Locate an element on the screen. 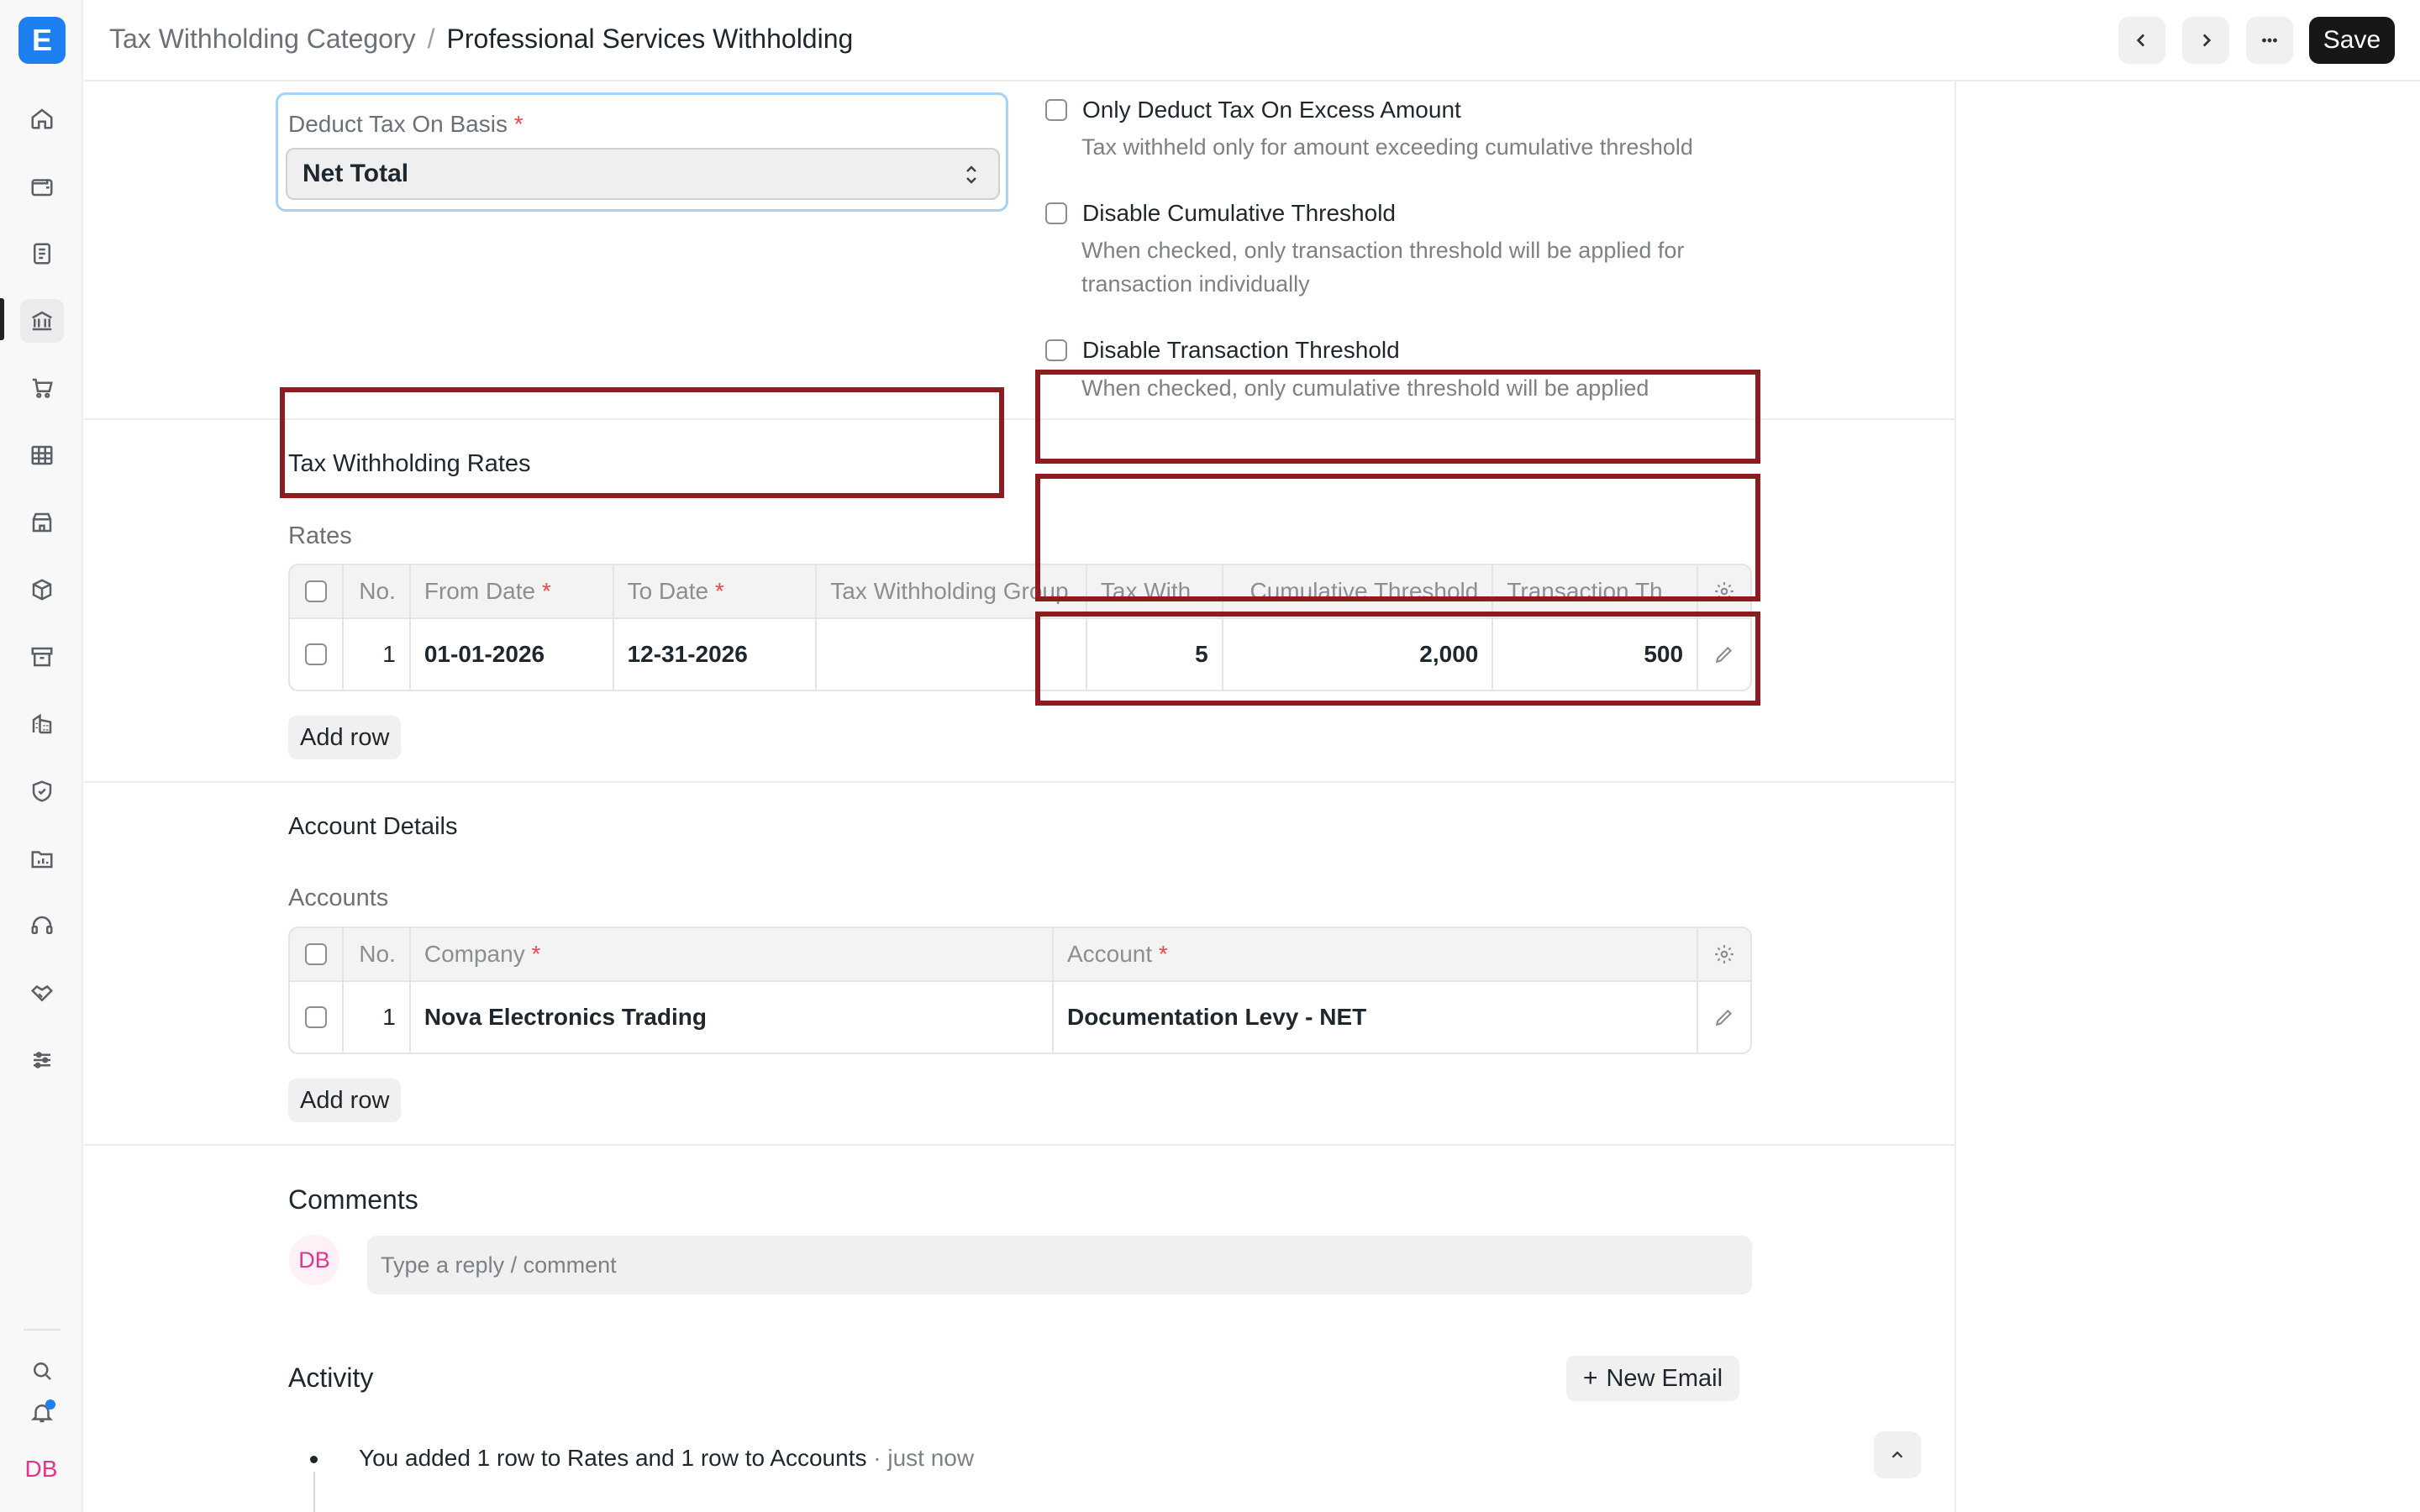 The image size is (2420, 1512). sliders-icon is located at coordinates (42, 1060).